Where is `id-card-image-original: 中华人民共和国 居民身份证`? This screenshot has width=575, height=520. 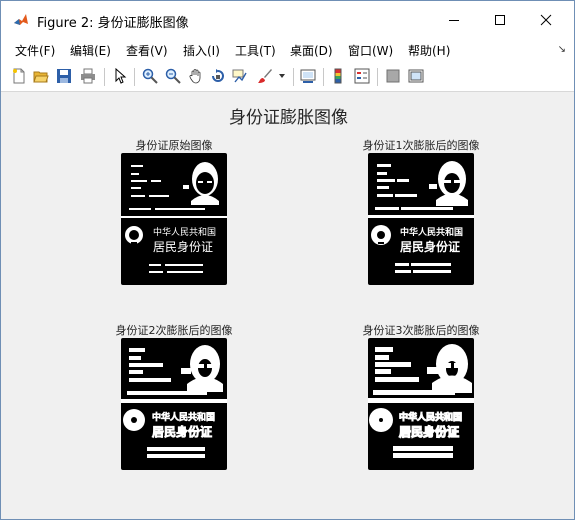
id-card-image-original: 中华人民共和国 居民身份证 is located at coordinates (174, 219).